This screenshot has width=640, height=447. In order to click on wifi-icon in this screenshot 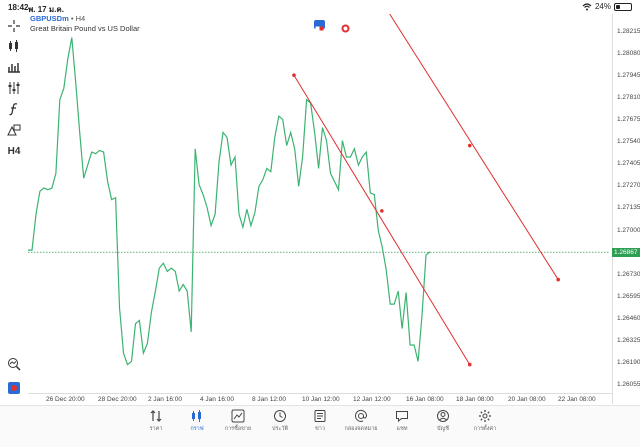, I will do `click(587, 6)`.